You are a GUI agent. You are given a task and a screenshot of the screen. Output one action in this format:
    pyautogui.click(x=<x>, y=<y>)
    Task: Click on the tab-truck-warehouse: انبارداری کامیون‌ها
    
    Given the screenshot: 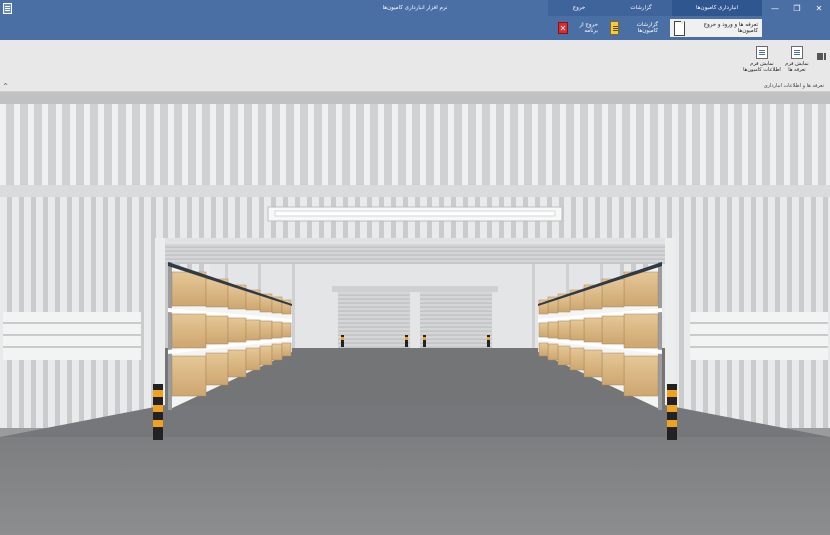 What is the action you would take?
    pyautogui.click(x=717, y=8)
    